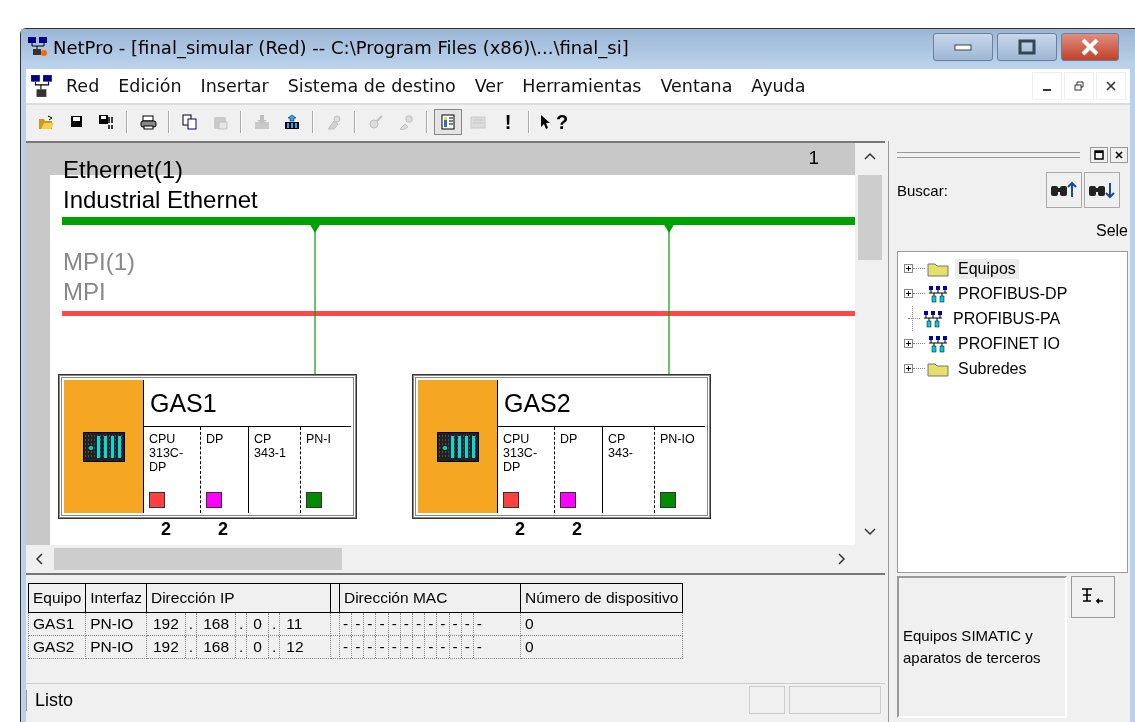 This screenshot has height=722, width=1135. What do you see at coordinates (116, 624) in the screenshot?
I see `table-cell: PN-IO` at bounding box center [116, 624].